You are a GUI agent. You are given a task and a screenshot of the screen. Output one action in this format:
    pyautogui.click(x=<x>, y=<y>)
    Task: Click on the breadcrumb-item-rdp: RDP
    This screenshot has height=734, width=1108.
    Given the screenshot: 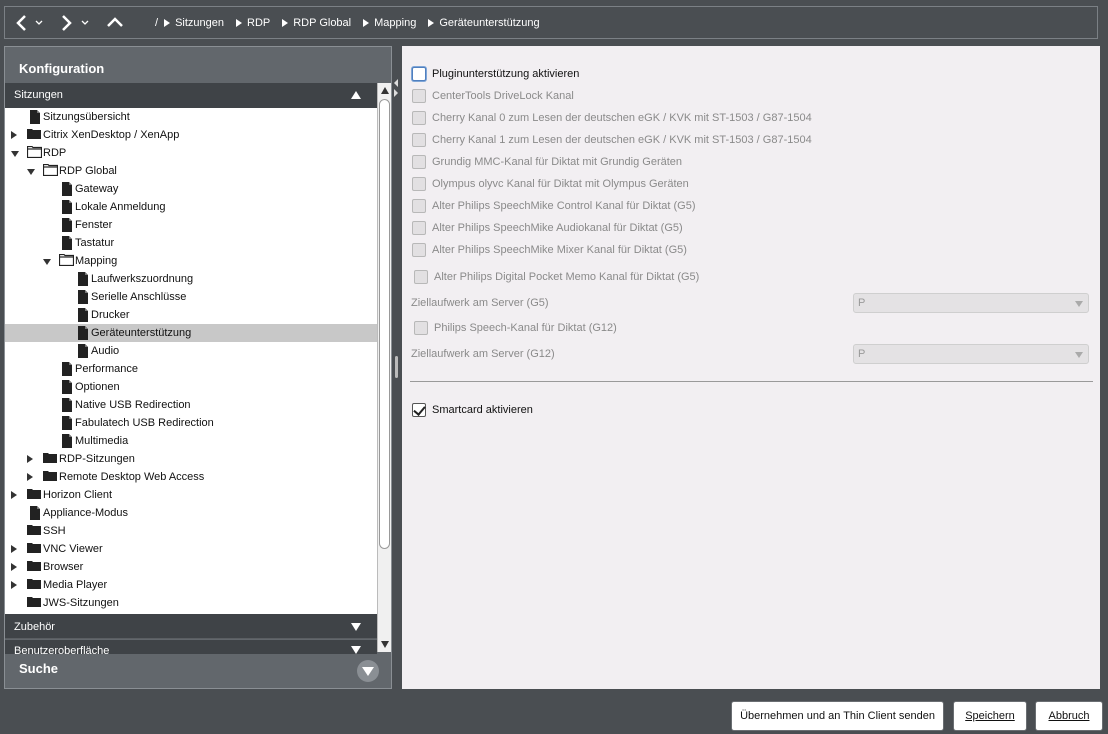 What is the action you would take?
    pyautogui.click(x=253, y=23)
    